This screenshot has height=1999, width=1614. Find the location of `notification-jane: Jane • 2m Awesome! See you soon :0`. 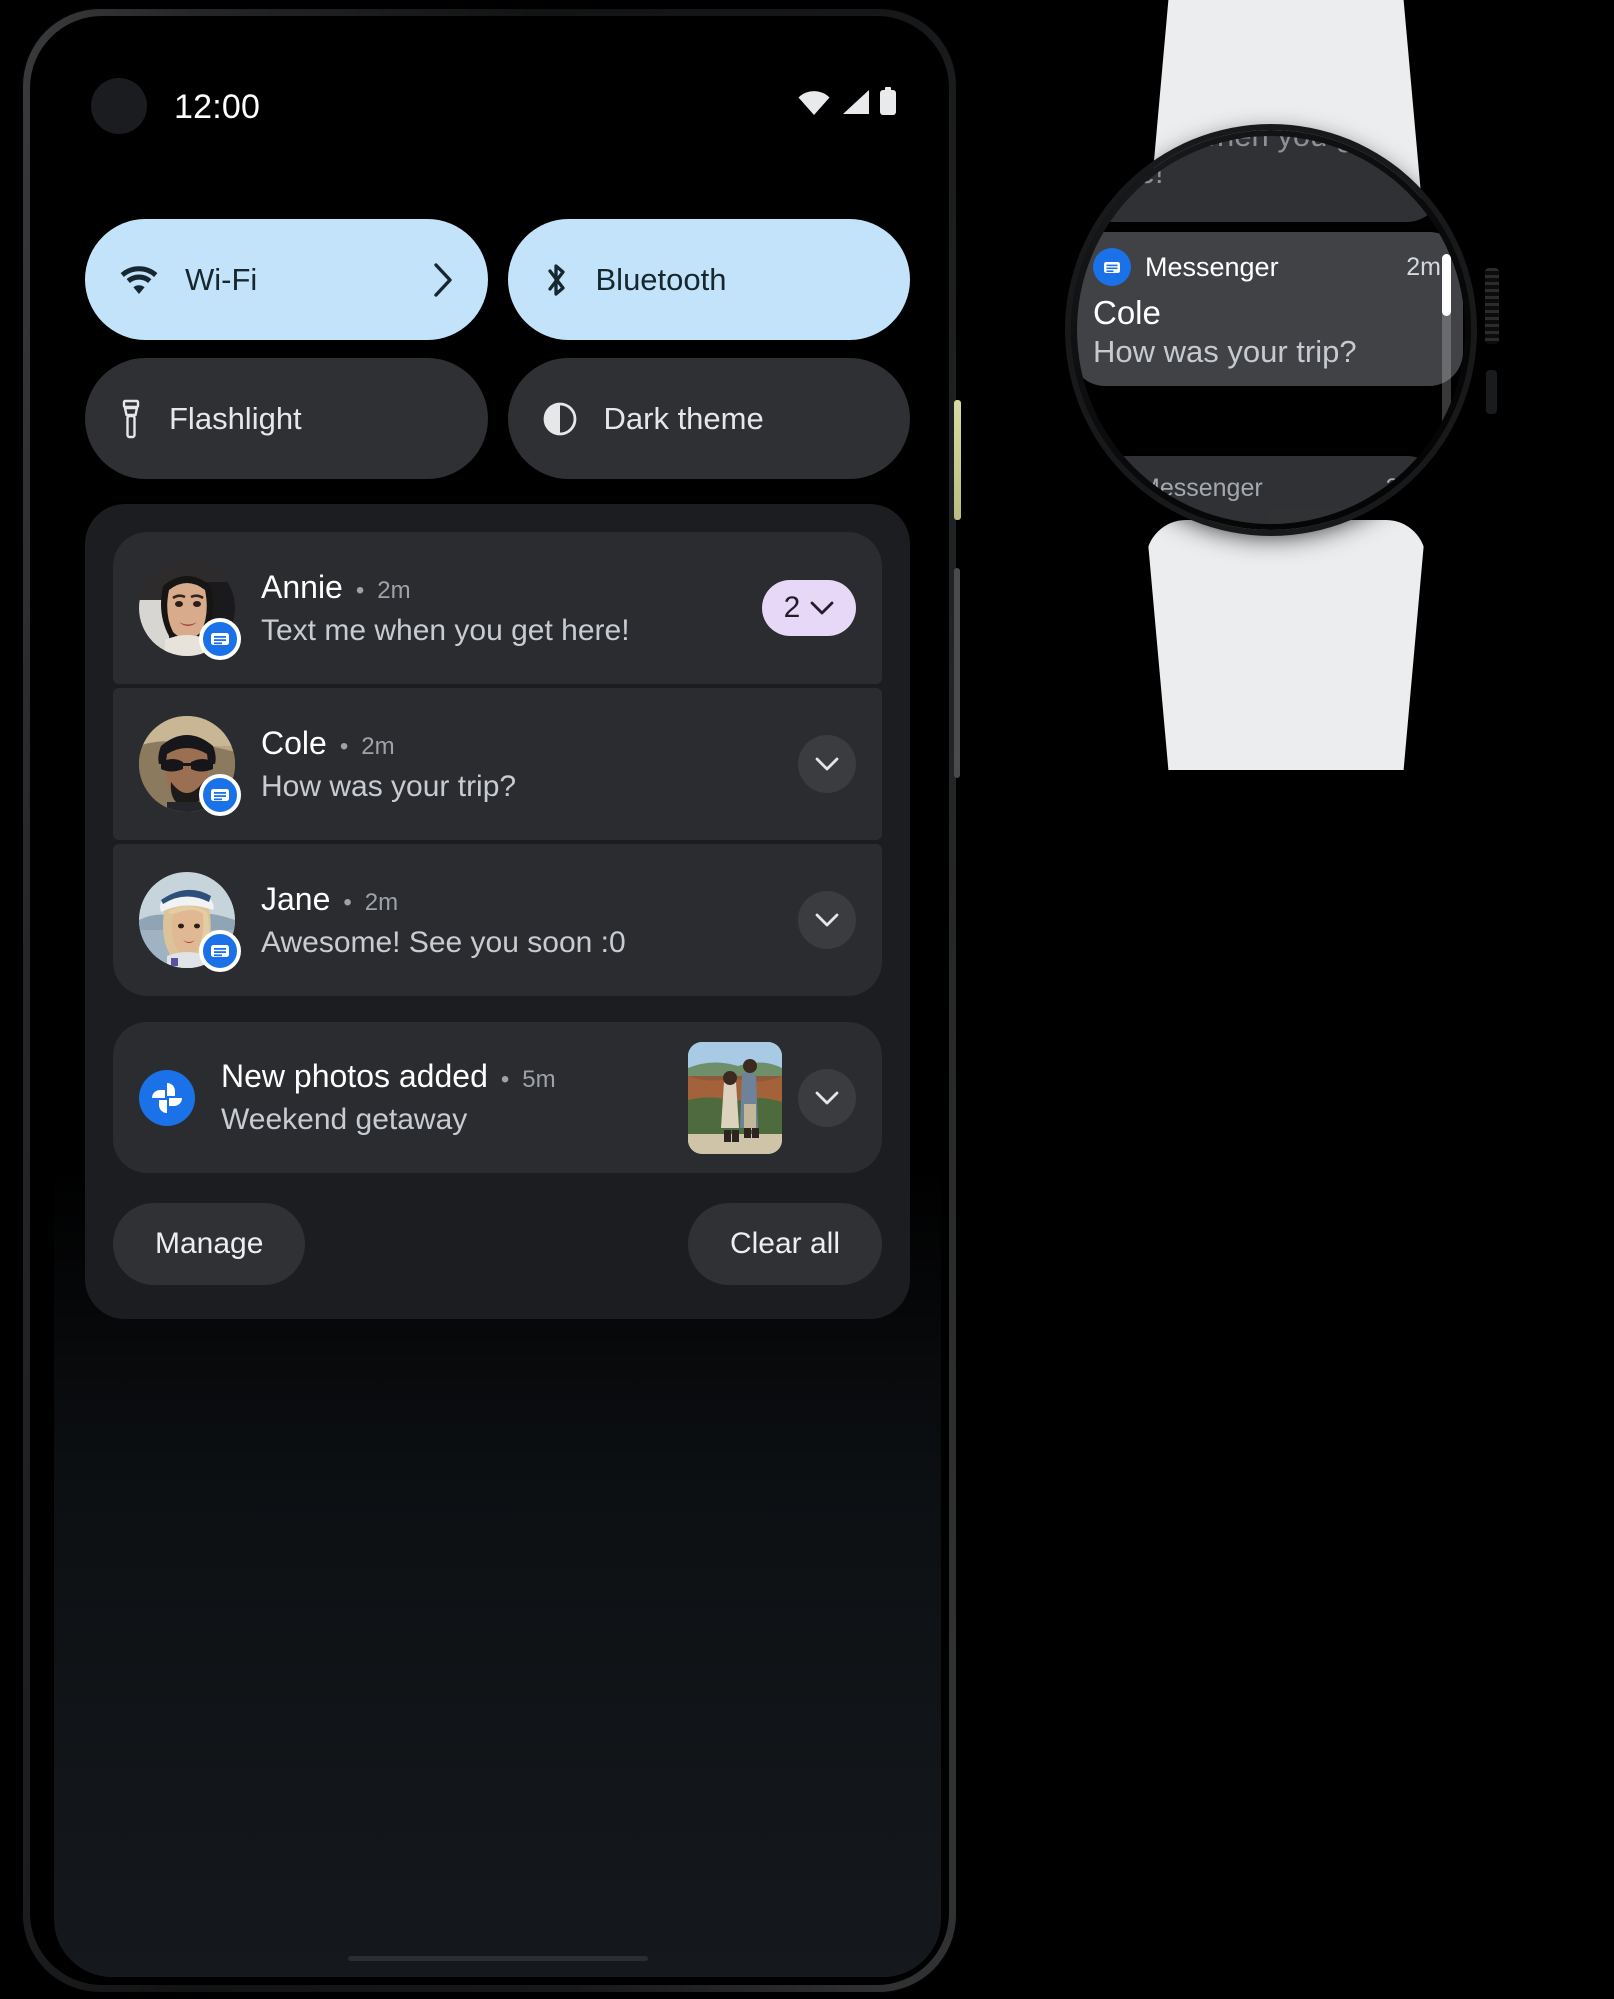

notification-jane: Jane • 2m Awesome! See you soon :0 is located at coordinates (497, 920).